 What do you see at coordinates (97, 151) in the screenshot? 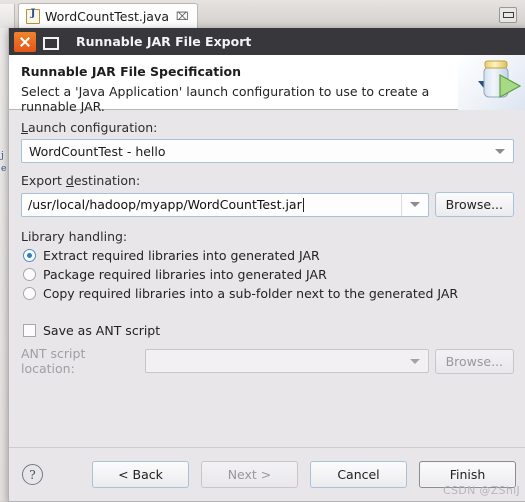
I see `launch-configuration-value: WordCountTest - hello` at bounding box center [97, 151].